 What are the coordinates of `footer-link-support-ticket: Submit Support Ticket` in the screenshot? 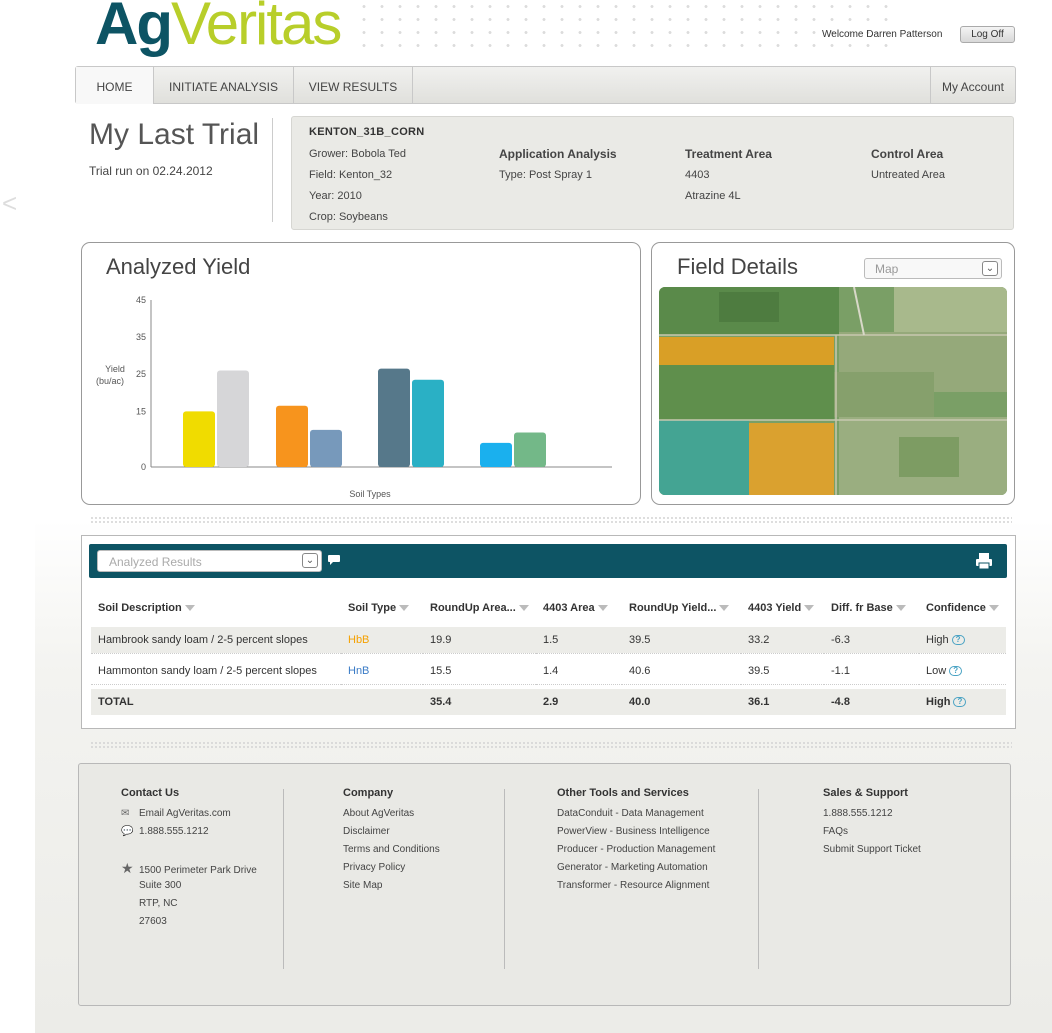 It's located at (872, 850).